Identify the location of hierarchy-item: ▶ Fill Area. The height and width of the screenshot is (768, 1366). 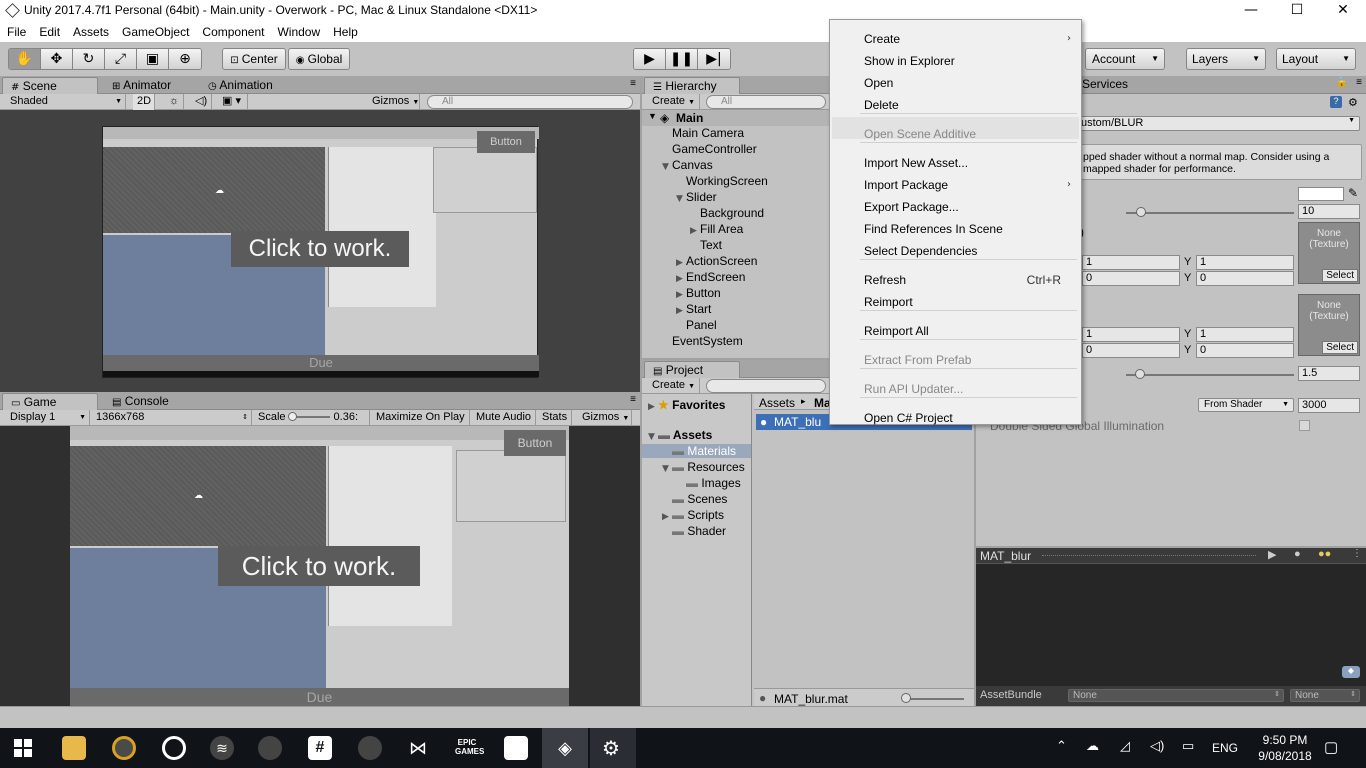
(716, 229).